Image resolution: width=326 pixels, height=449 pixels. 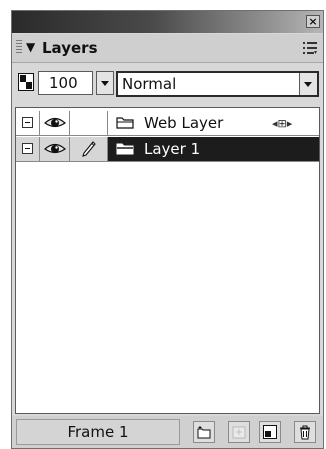 I want to click on new-layer-button, so click(x=204, y=432).